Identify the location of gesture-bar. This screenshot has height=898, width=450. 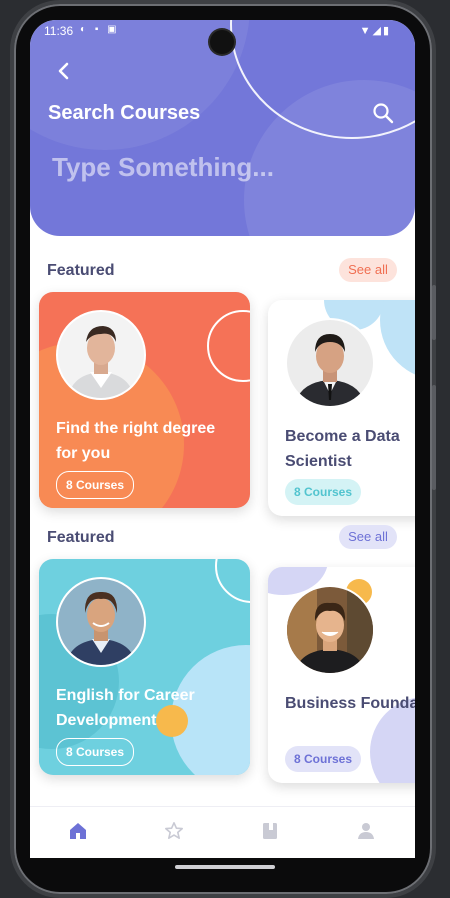
(225, 867).